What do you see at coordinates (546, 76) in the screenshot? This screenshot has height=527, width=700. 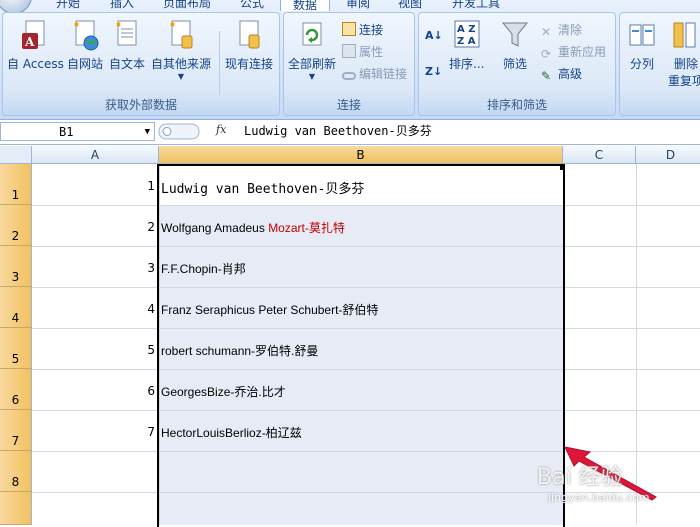 I see `advanced-filter-icon: ✎` at bounding box center [546, 76].